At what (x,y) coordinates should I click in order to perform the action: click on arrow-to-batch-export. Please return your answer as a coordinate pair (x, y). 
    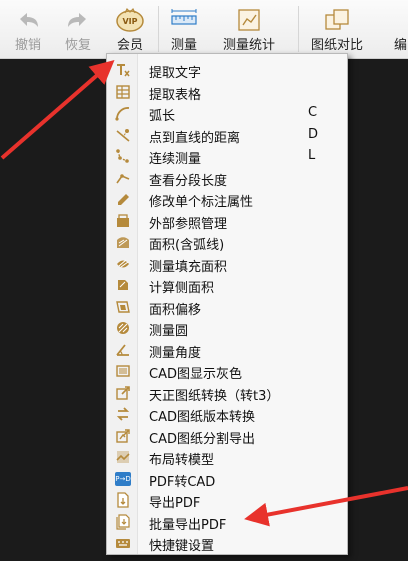
    Looking at the image, I should click on (326, 506).